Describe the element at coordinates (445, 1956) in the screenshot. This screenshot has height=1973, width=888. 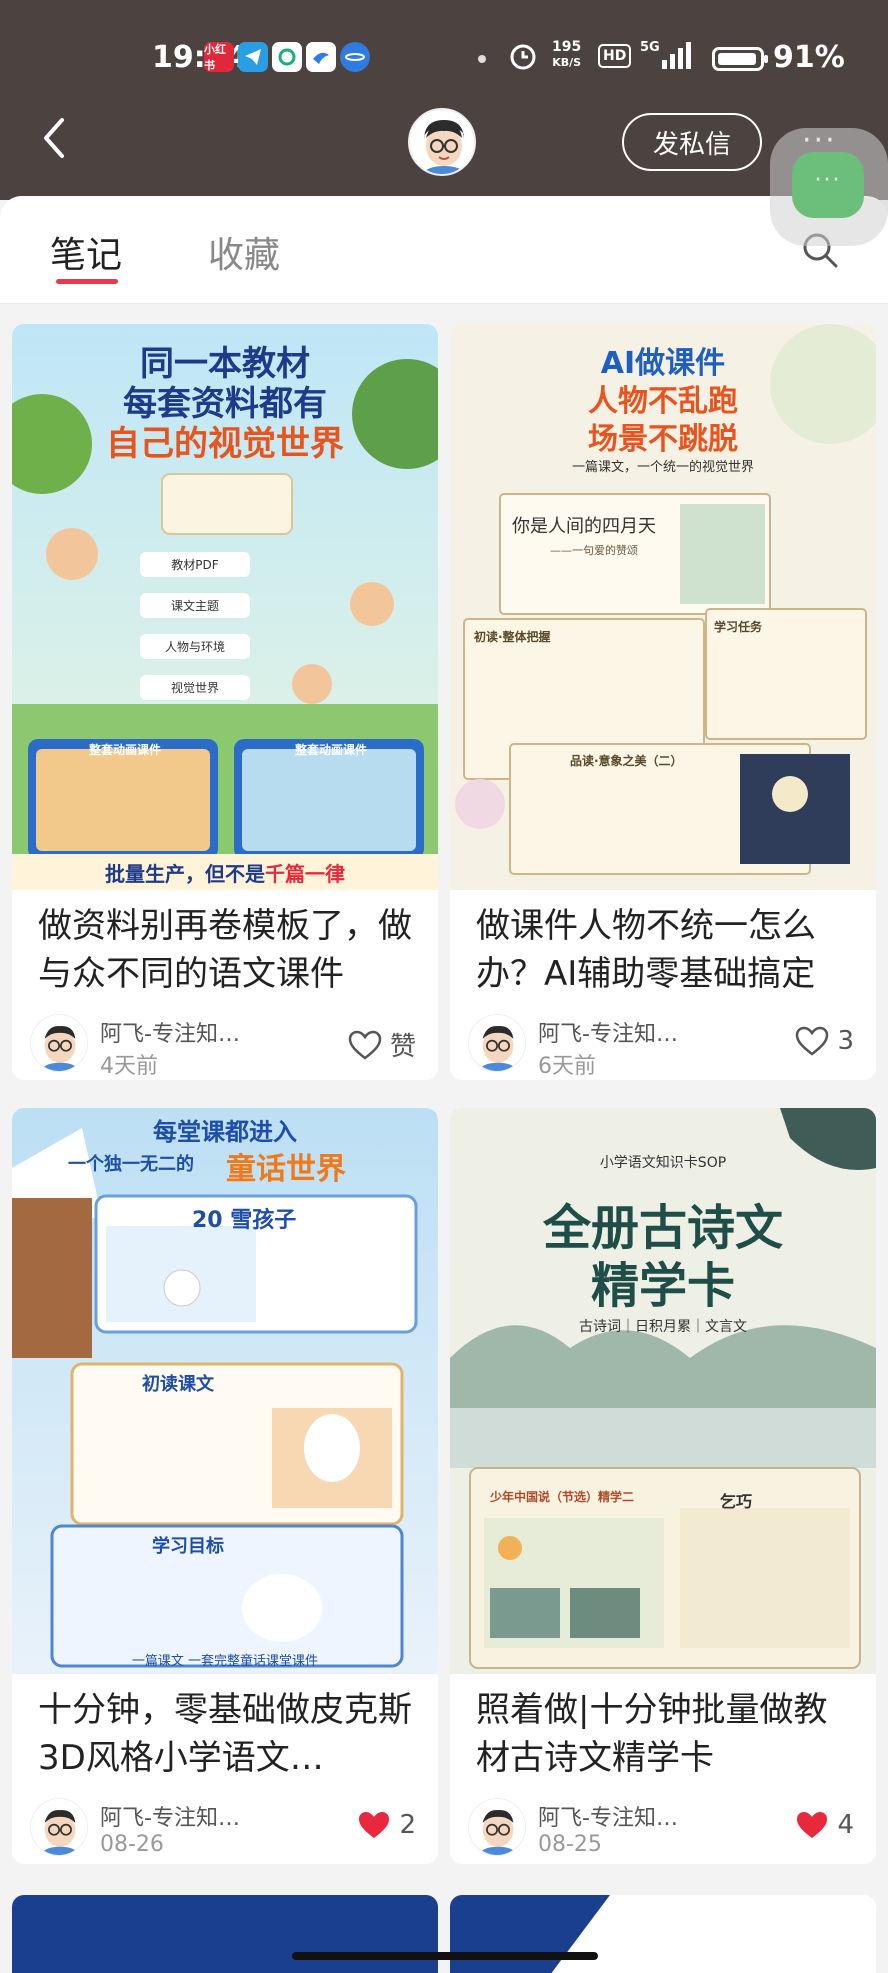
I see `home-indicator` at that location.